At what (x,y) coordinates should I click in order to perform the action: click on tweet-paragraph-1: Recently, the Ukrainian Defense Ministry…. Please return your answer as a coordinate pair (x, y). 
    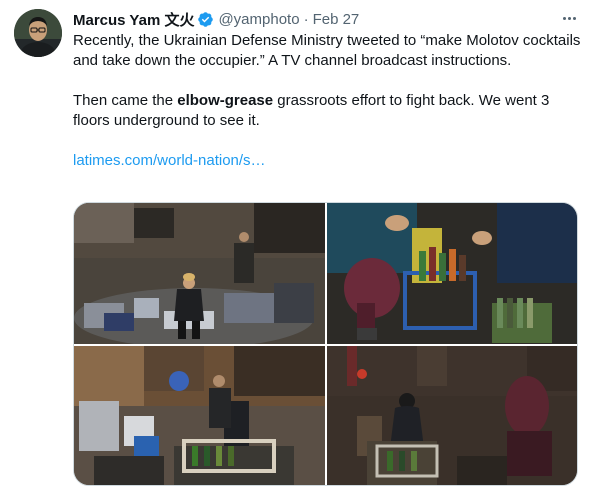
    Looking at the image, I should click on (327, 50).